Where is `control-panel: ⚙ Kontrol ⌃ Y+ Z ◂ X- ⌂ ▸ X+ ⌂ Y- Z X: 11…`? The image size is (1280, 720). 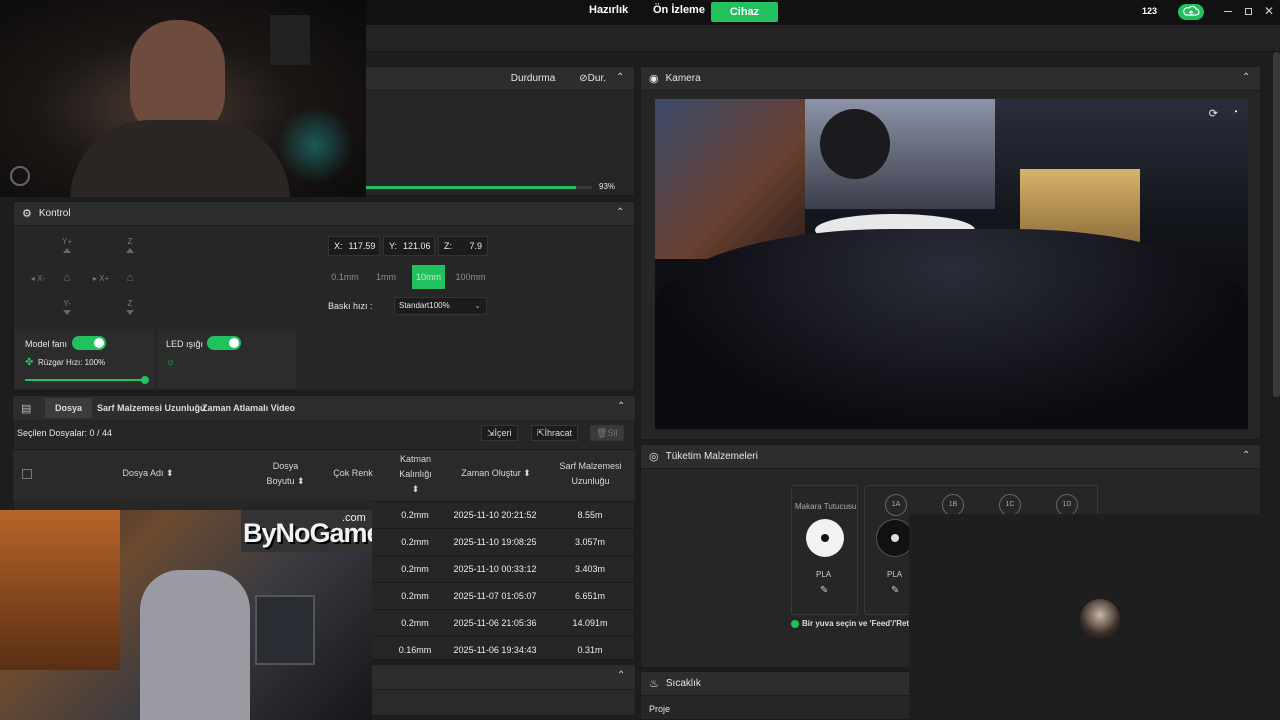
control-panel: ⚙ Kontrol ⌃ Y+ Z ◂ X- ⌂ ▸ X+ ⌂ Y- Z X: 11… is located at coordinates (324, 296).